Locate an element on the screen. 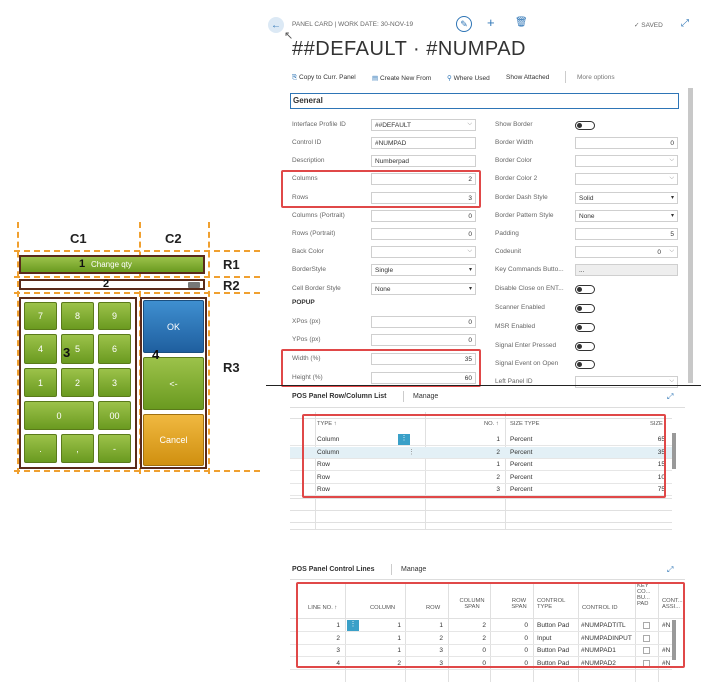  delete-icon: 🗑 is located at coordinates (521, 22).